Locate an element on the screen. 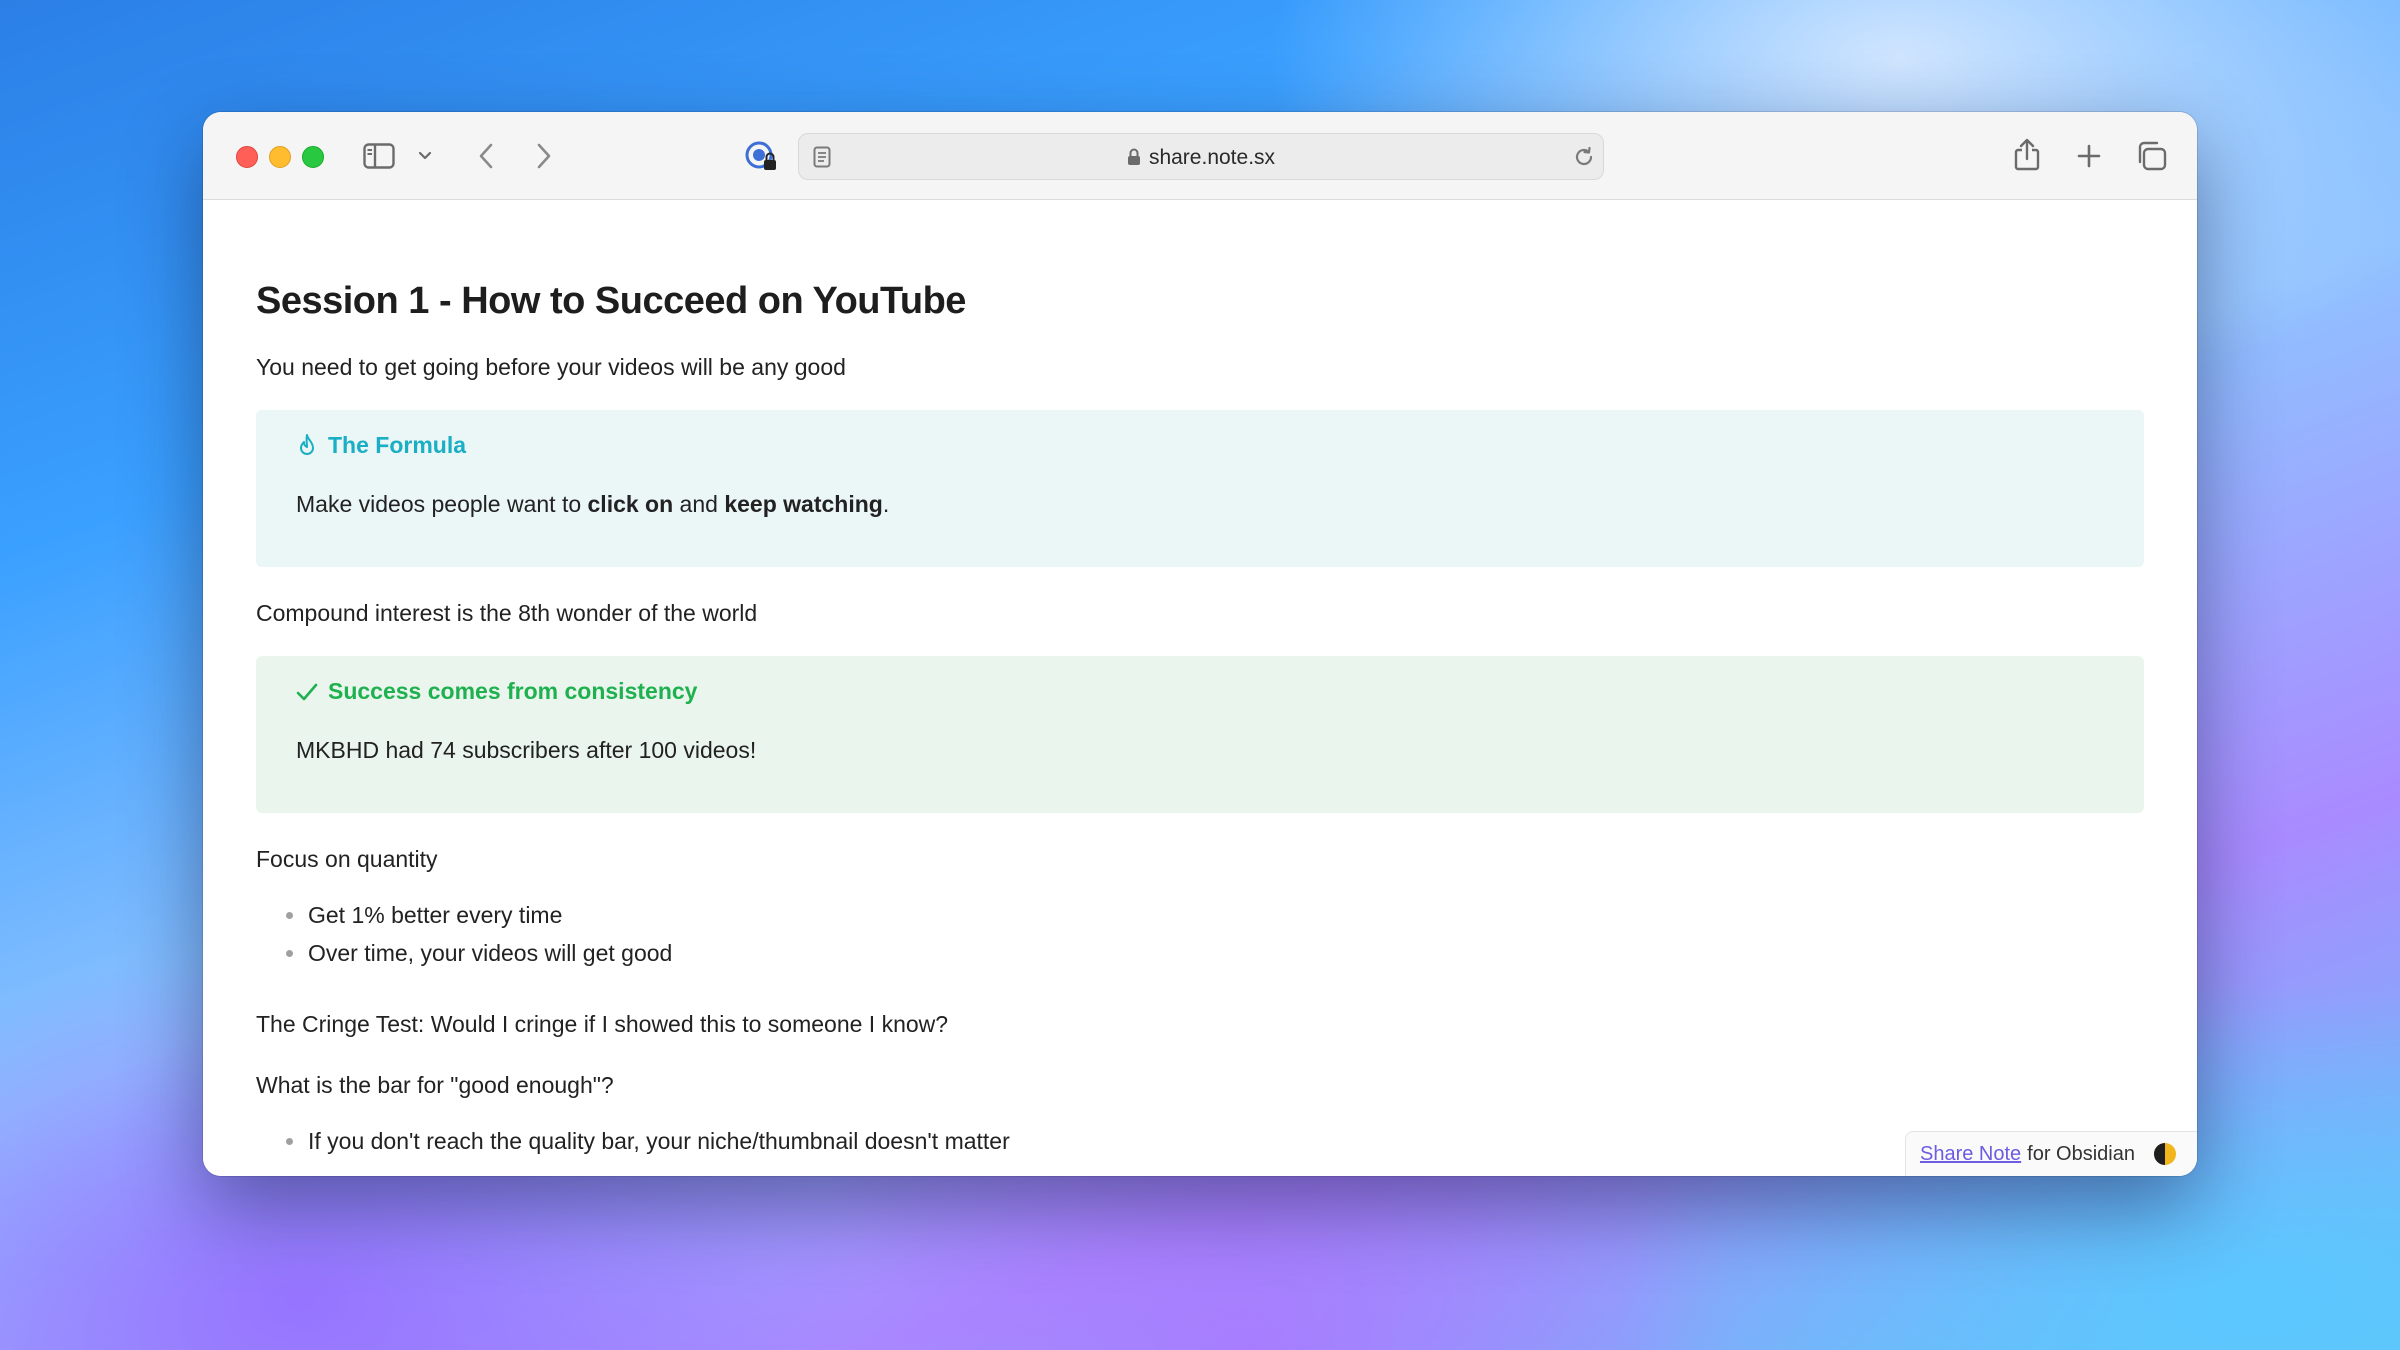 This screenshot has height=1350, width=2400. zoom-window-button is located at coordinates (313, 157).